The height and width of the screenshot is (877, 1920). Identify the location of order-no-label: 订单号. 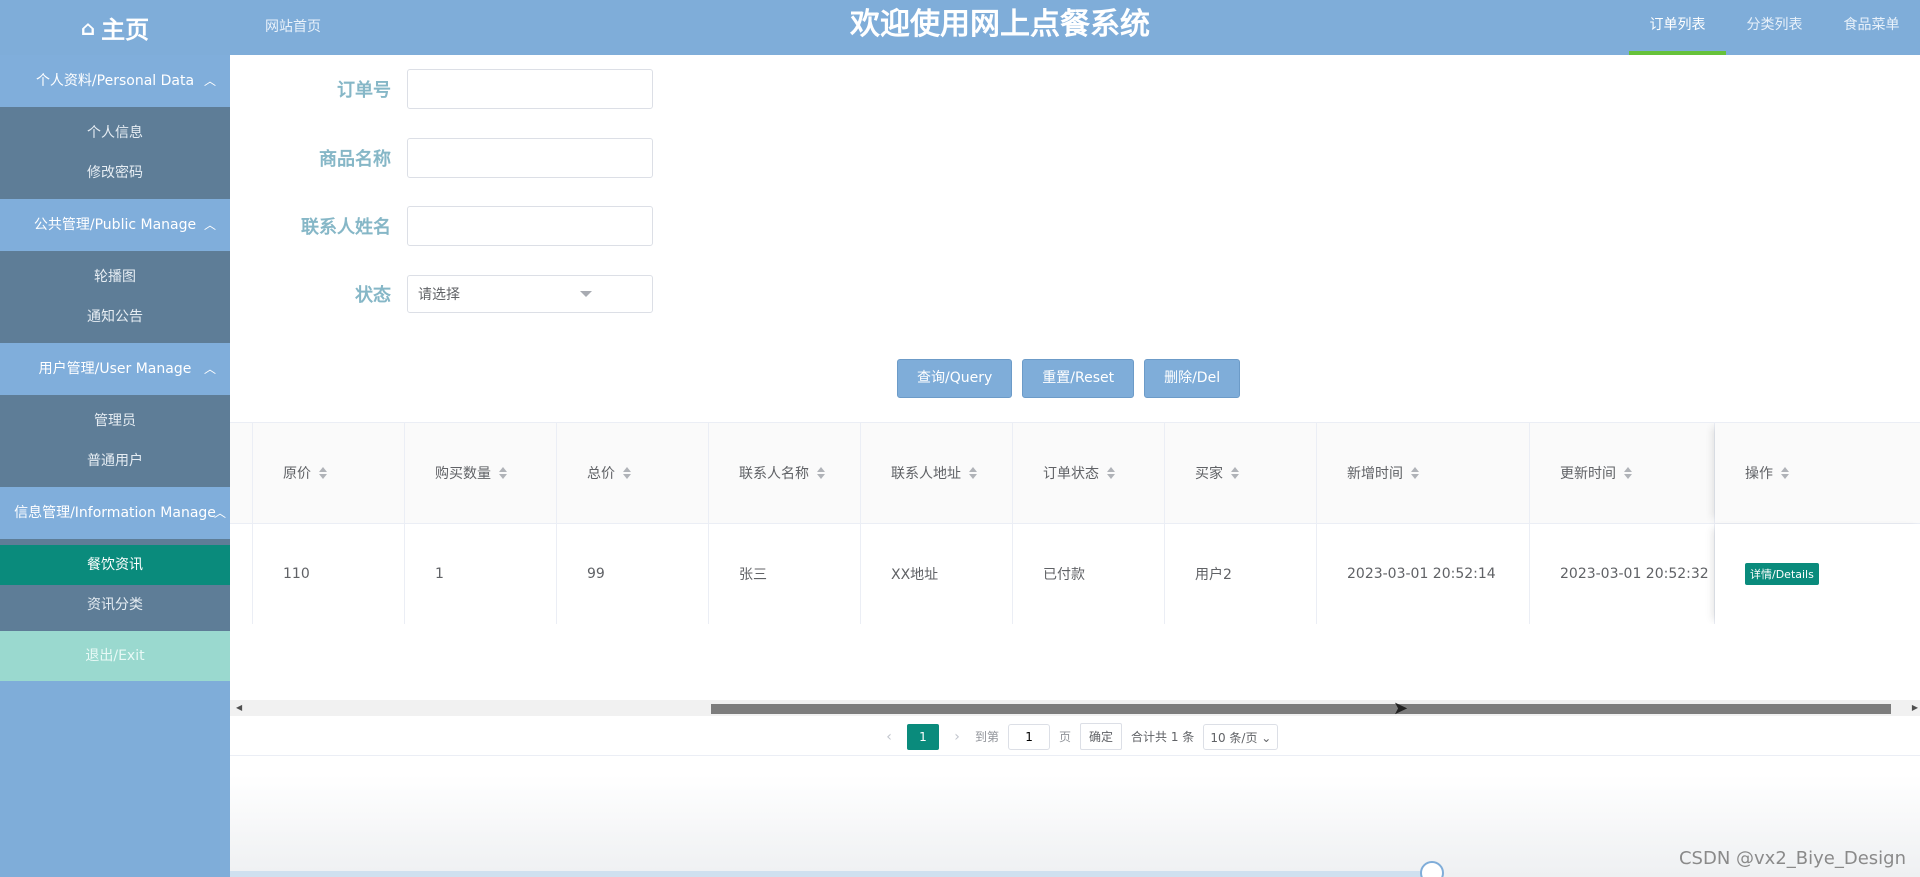
(364, 90).